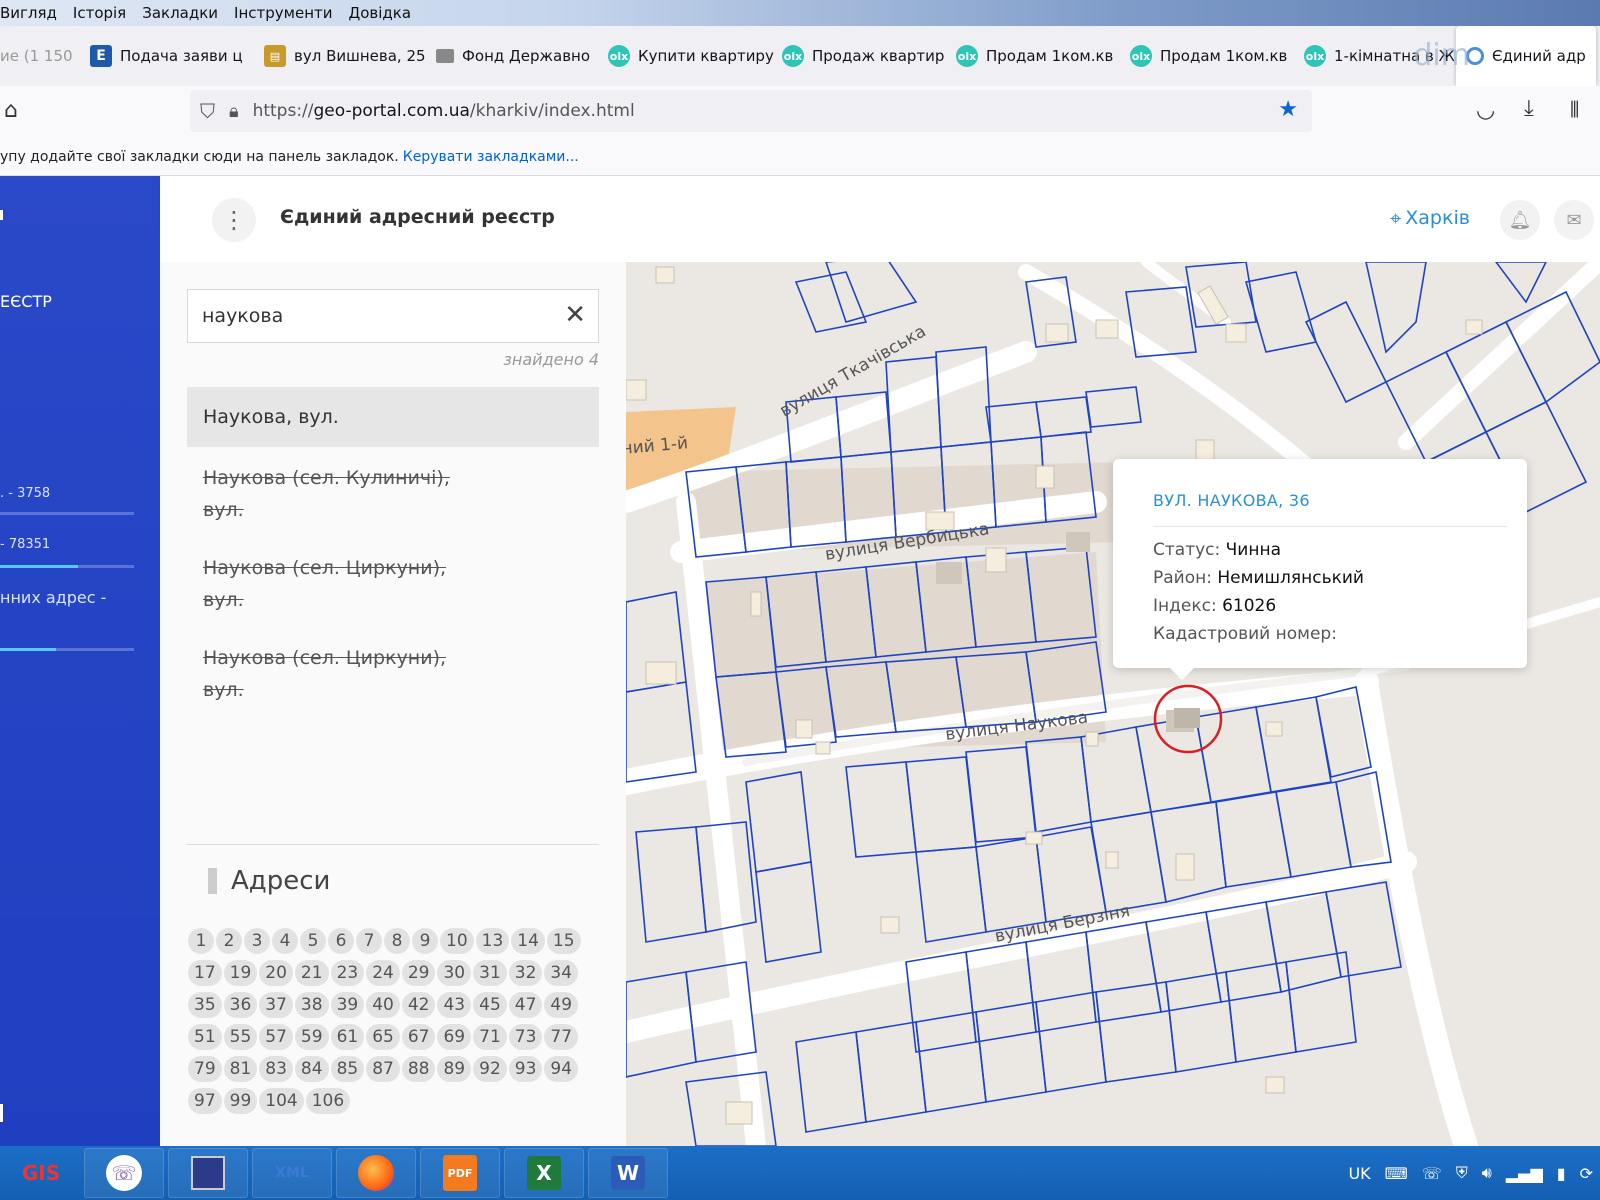  I want to click on collapse-icon, so click(1, 215).